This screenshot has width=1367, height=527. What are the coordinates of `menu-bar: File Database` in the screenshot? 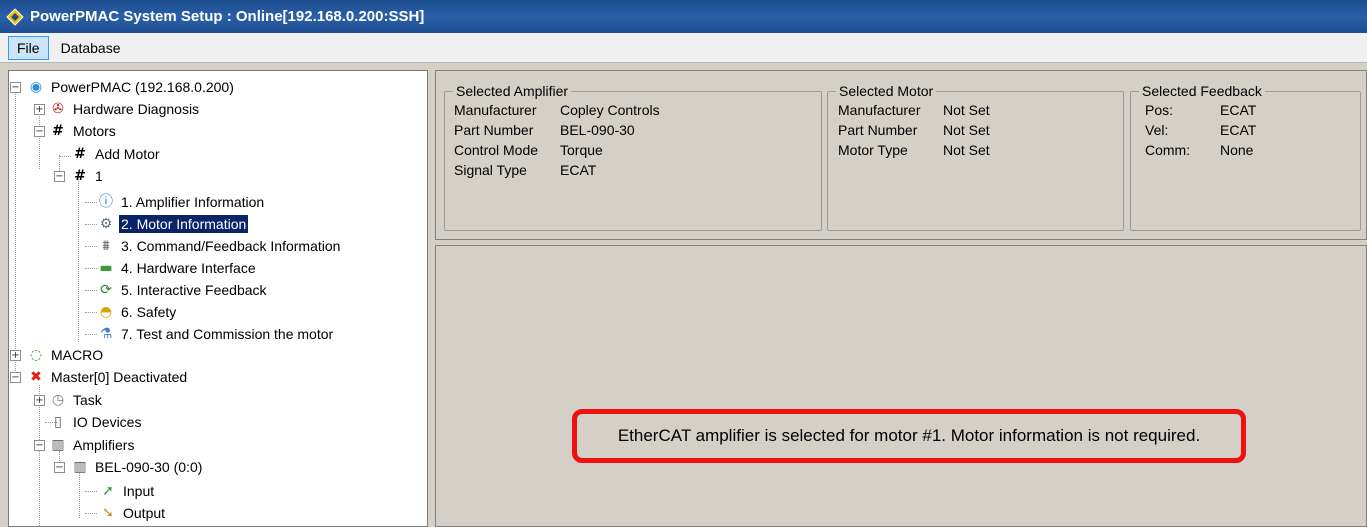 It's located at (683, 48).